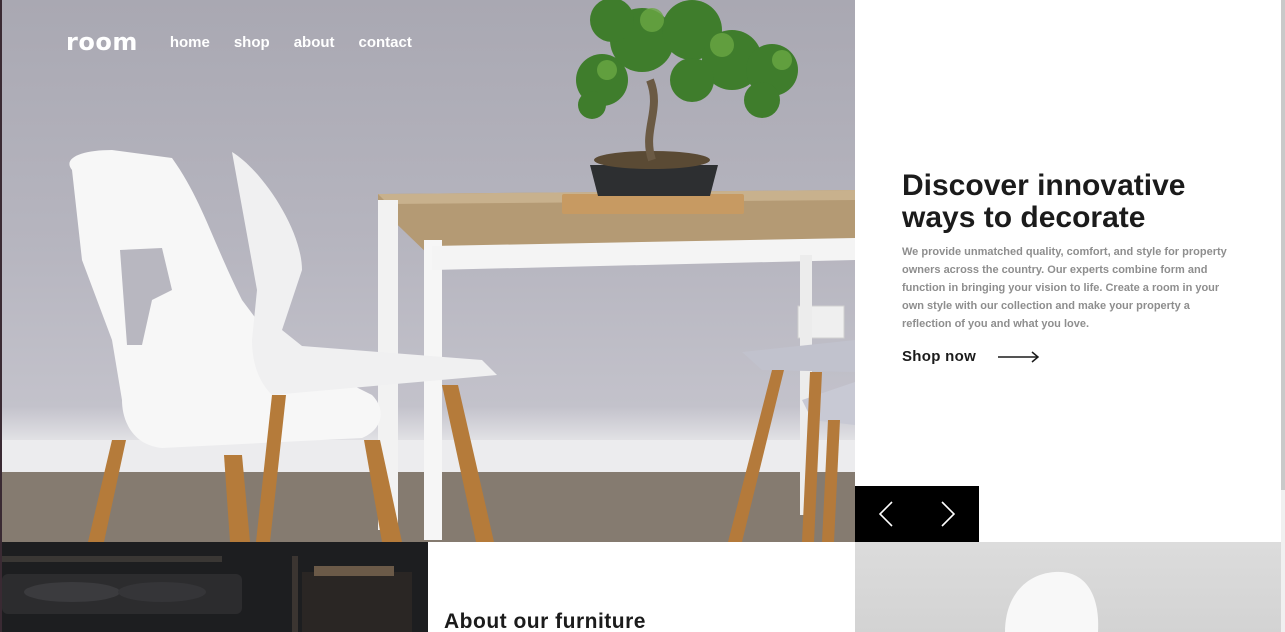 The height and width of the screenshot is (632, 1285). What do you see at coordinates (1052, 601) in the screenshot?
I see `chair-white-shell` at bounding box center [1052, 601].